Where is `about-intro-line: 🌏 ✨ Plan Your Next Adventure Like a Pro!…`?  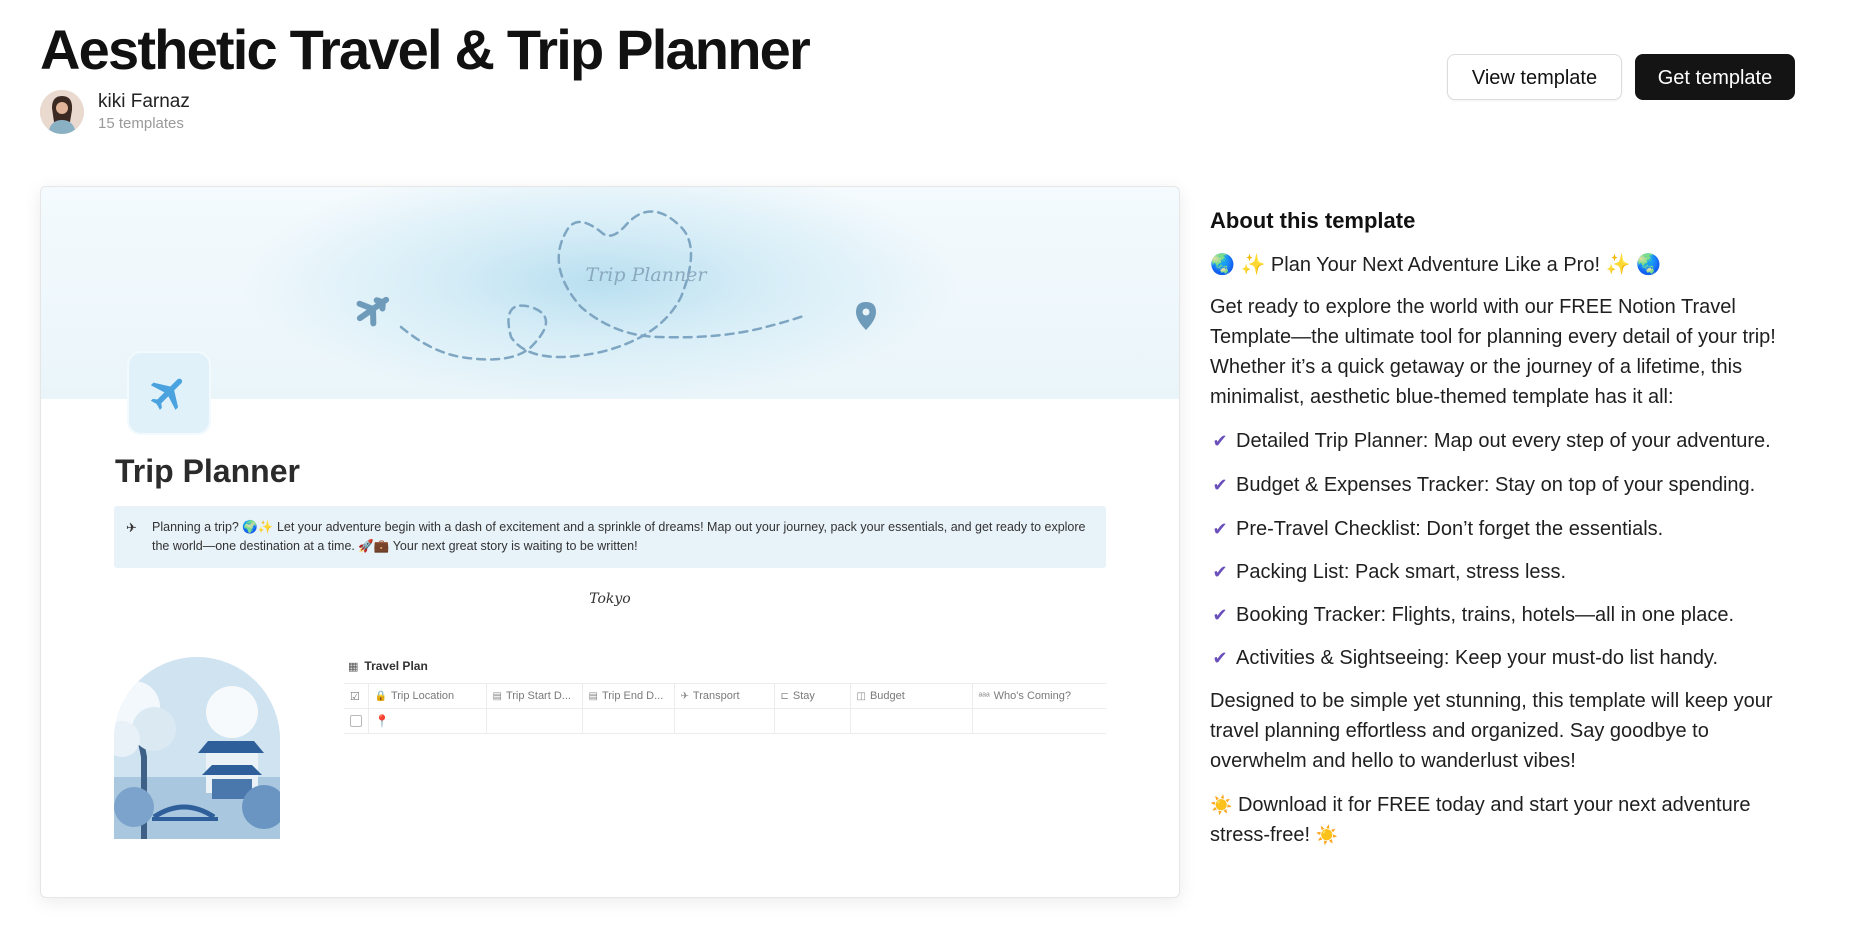 about-intro-line: 🌏 ✨ Plan Your Next Adventure Like a Pro!… is located at coordinates (1435, 265).